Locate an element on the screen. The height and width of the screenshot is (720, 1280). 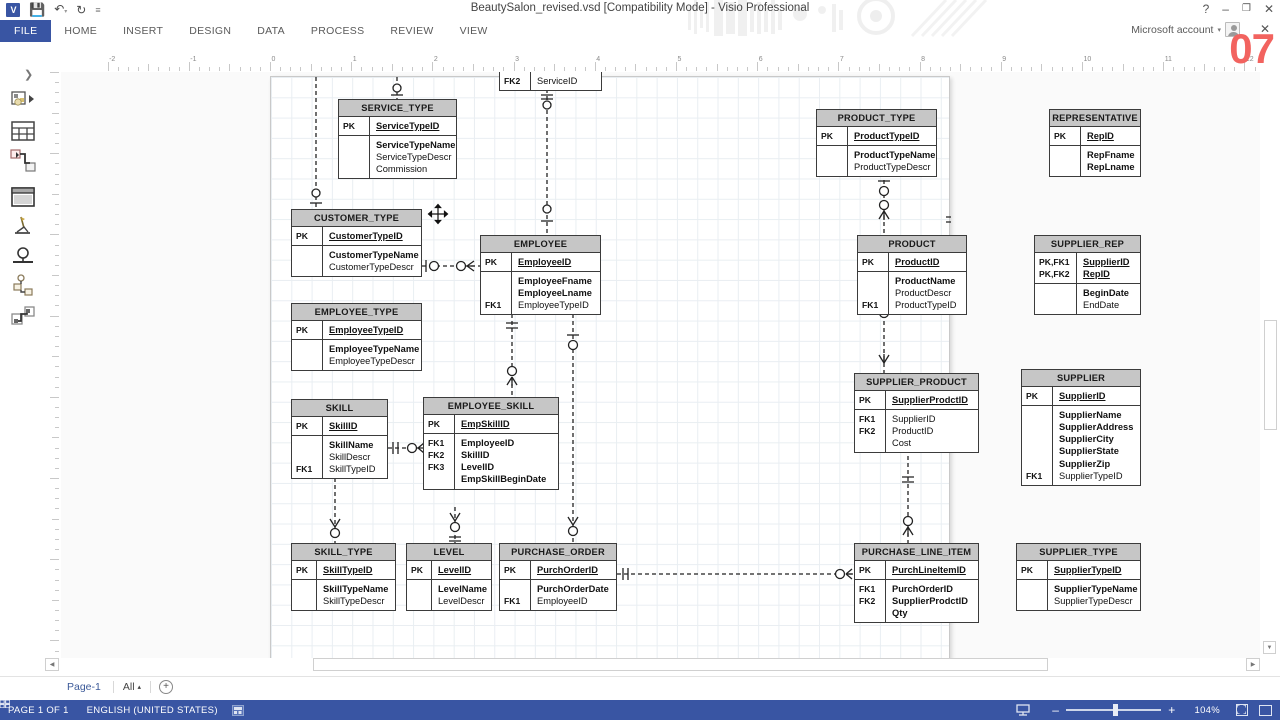
macro-record-icon is located at coordinates (237, 710).